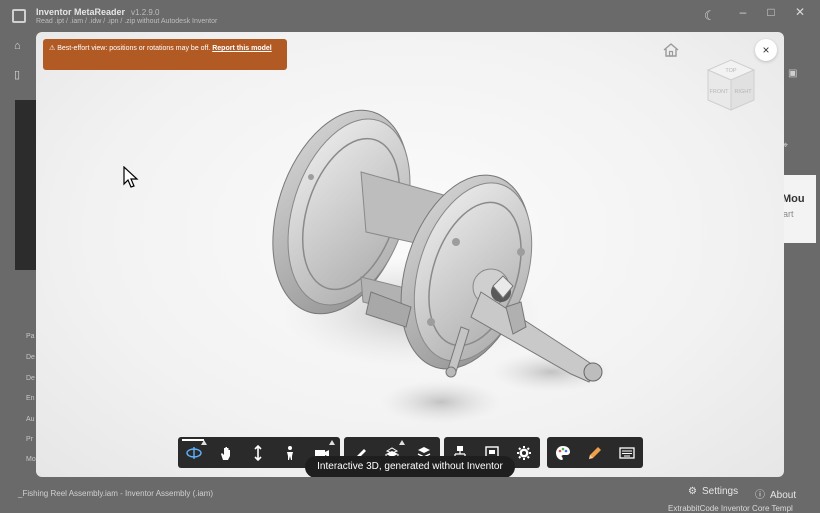 The width and height of the screenshot is (820, 513). I want to click on toolbar-group-display, so click(595, 452).